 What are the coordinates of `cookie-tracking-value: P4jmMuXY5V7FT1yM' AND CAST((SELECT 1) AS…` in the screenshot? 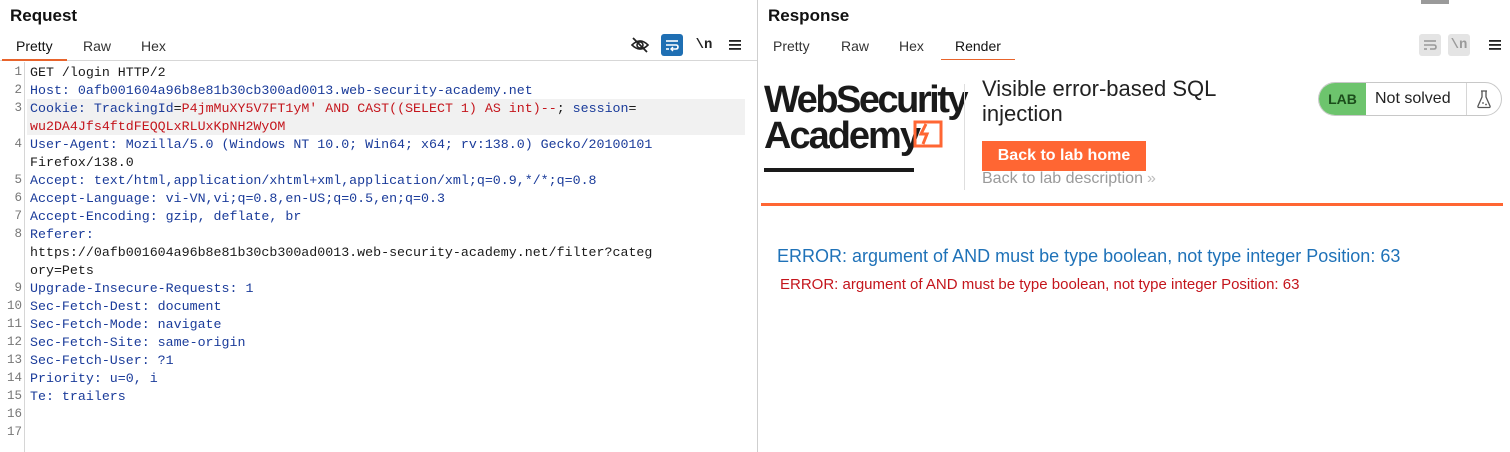 It's located at (369, 108).